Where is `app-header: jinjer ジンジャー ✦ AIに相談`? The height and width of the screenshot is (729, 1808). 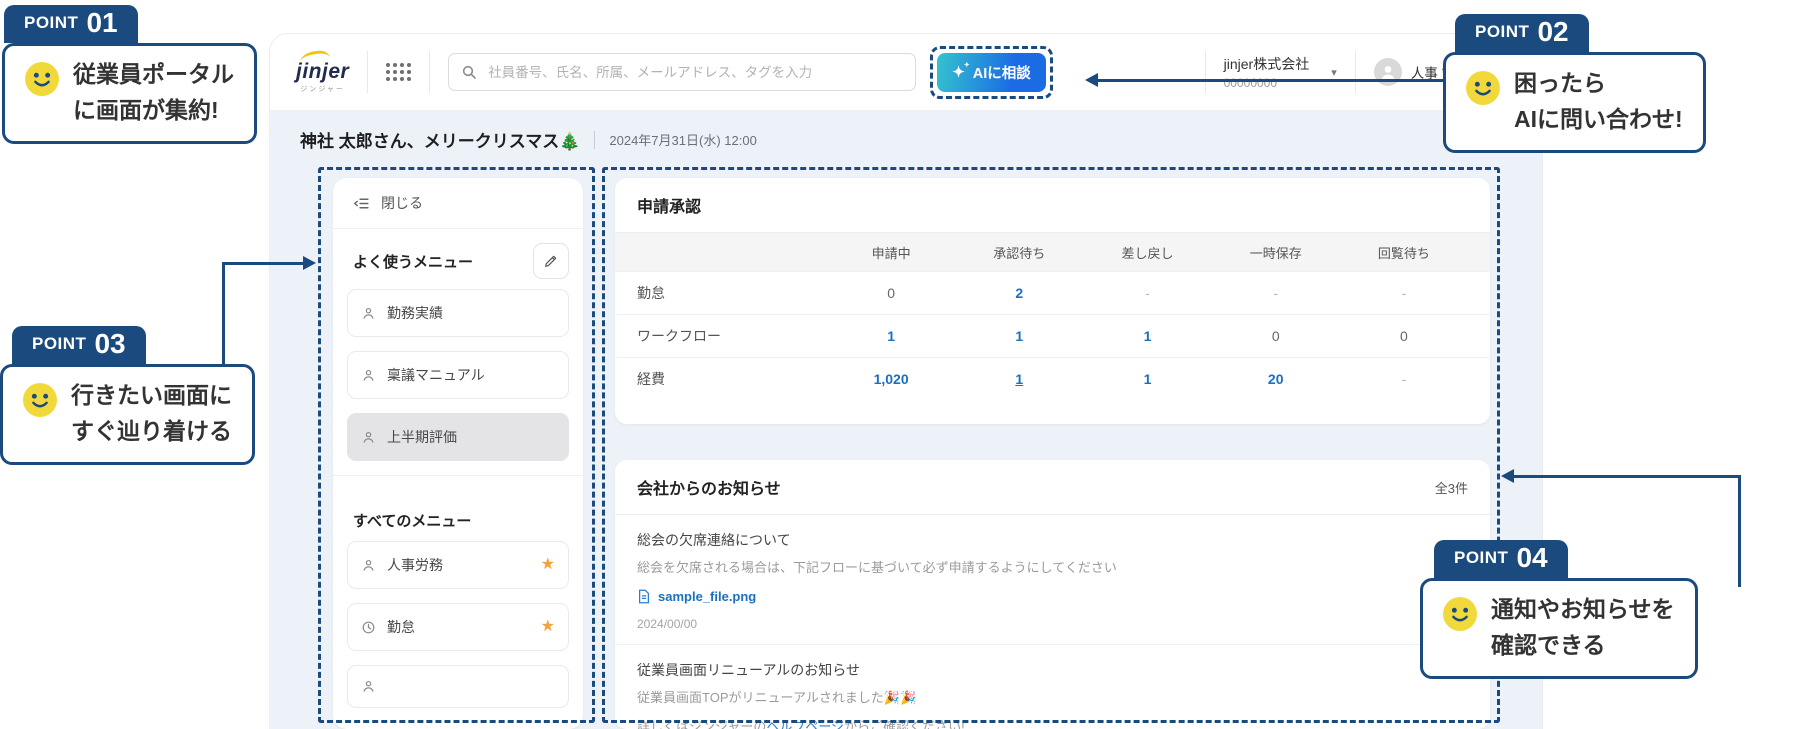 app-header: jinjer ジンジャー ✦ AIに相談 is located at coordinates (906, 72).